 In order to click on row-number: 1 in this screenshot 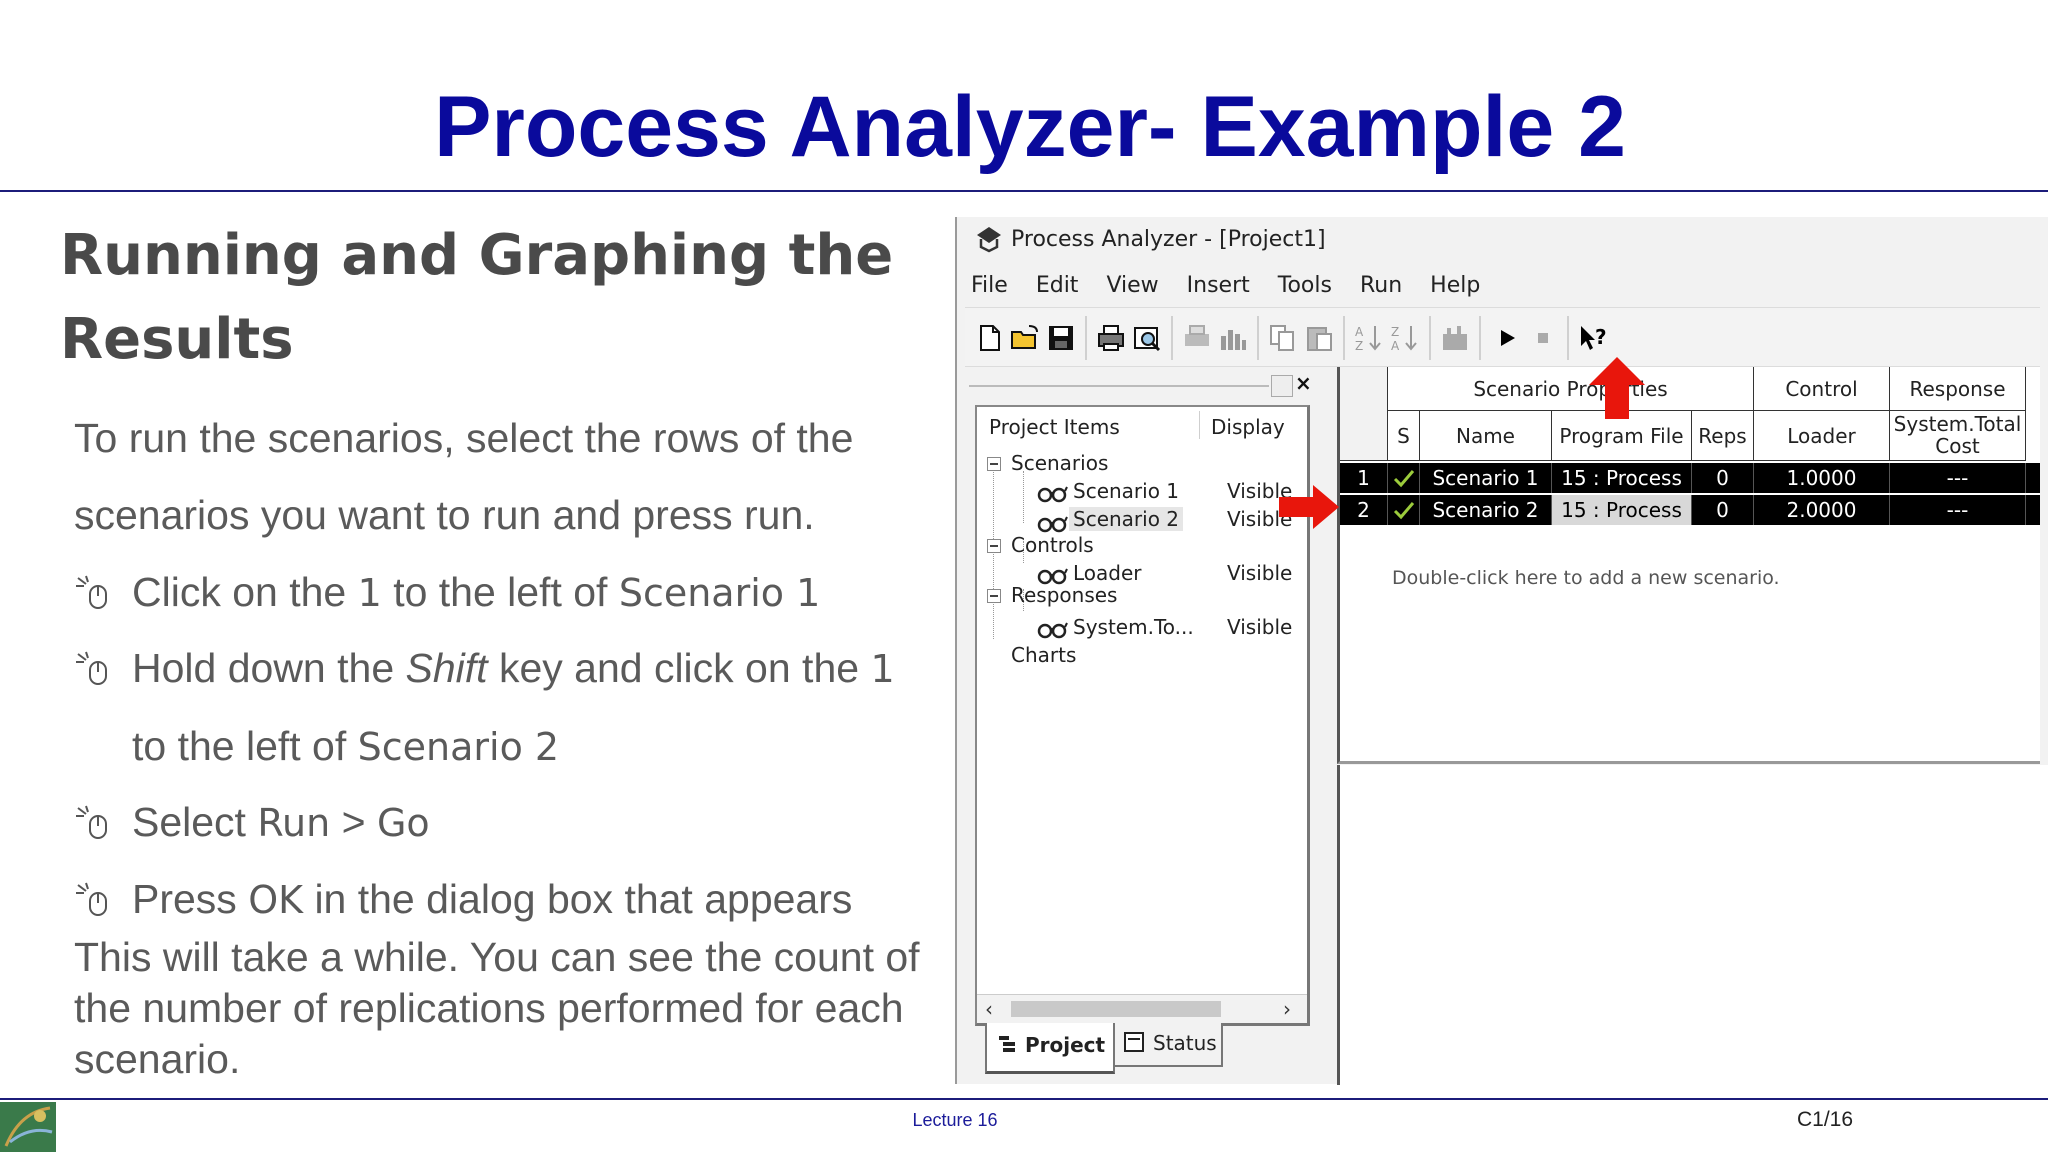, I will do `click(1364, 478)`.